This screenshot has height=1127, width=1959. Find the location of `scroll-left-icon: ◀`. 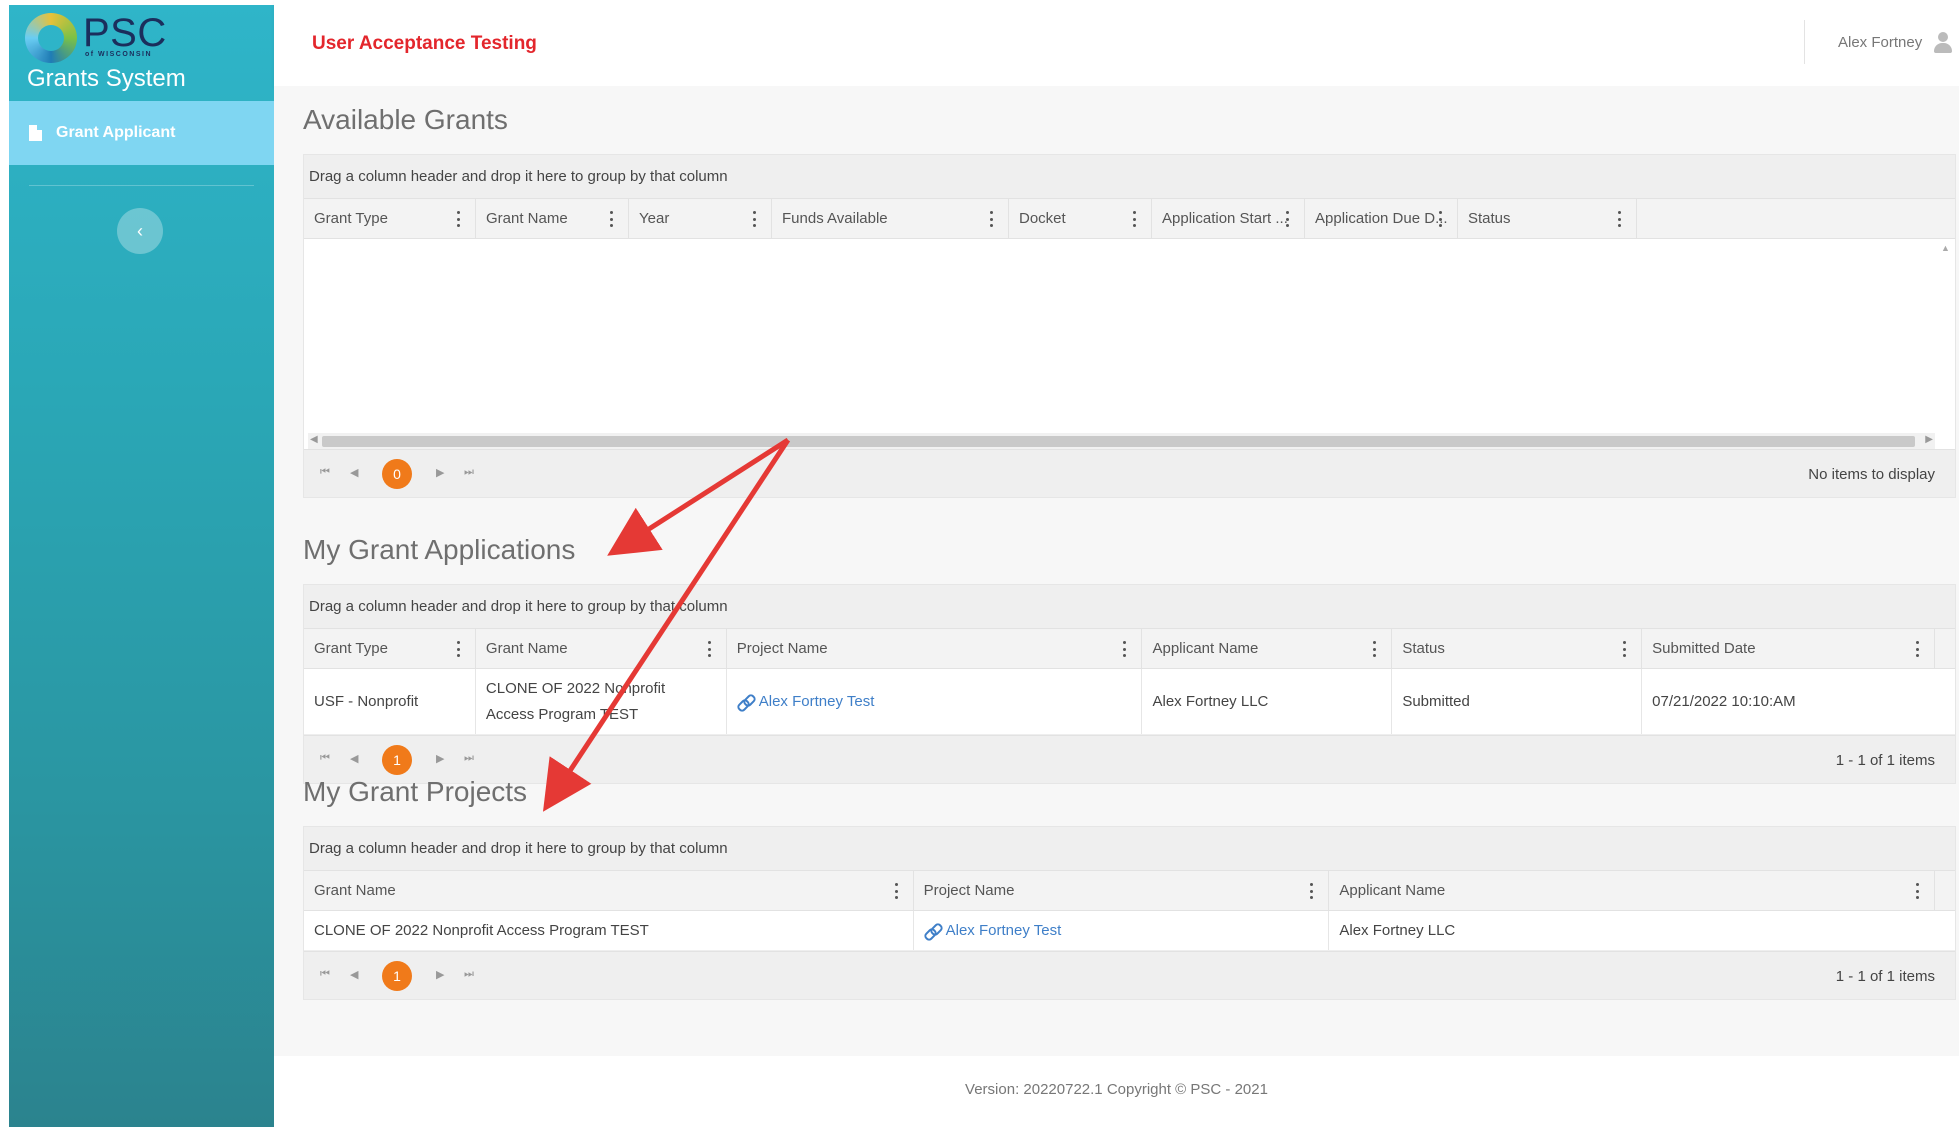

scroll-left-icon: ◀ is located at coordinates (314, 439).